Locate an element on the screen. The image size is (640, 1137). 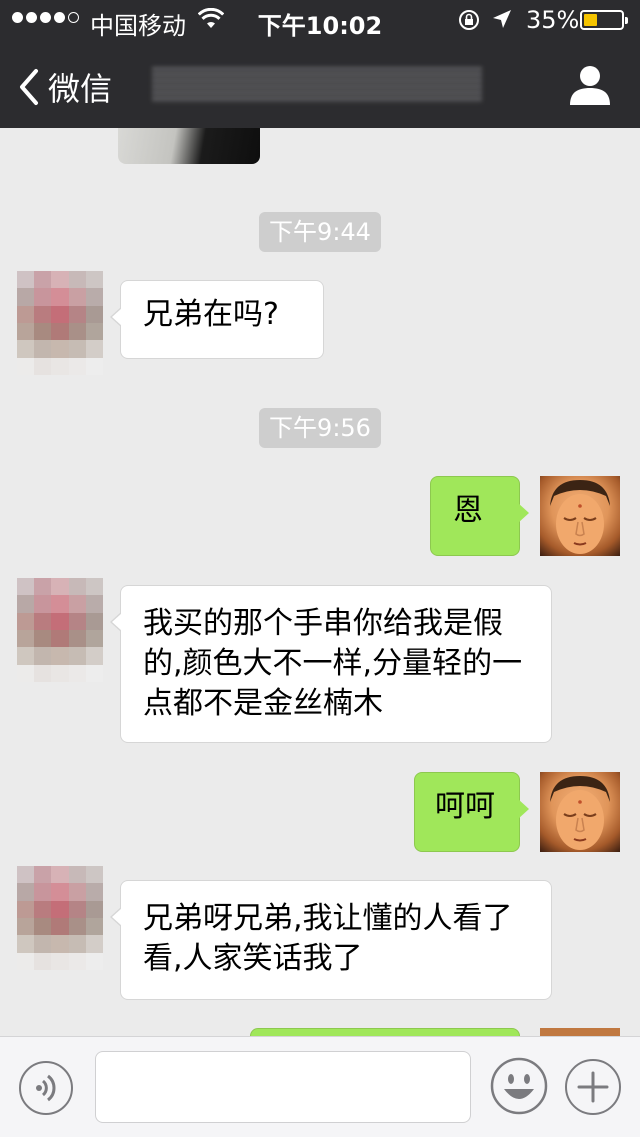
back-button: 微信 is located at coordinates (64, 87).